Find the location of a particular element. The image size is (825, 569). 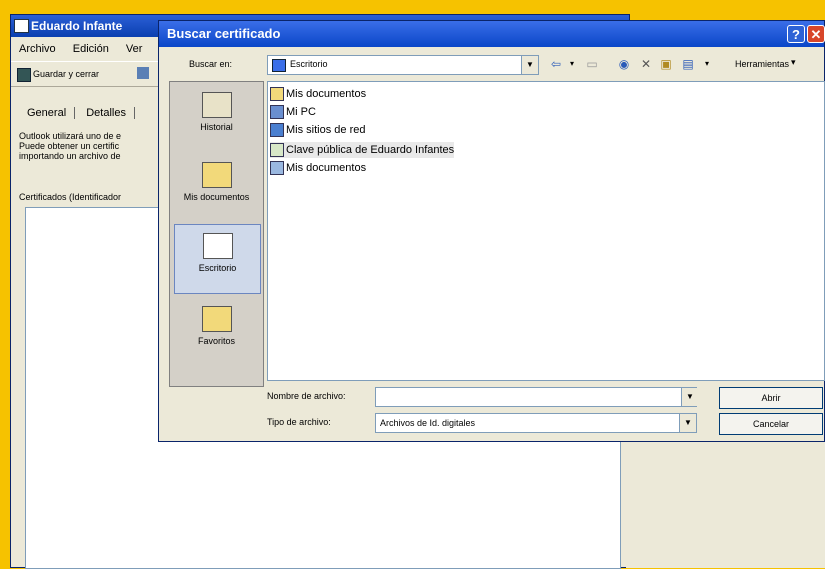

tools-dropdown-icon: ▾ is located at coordinates (793, 62).